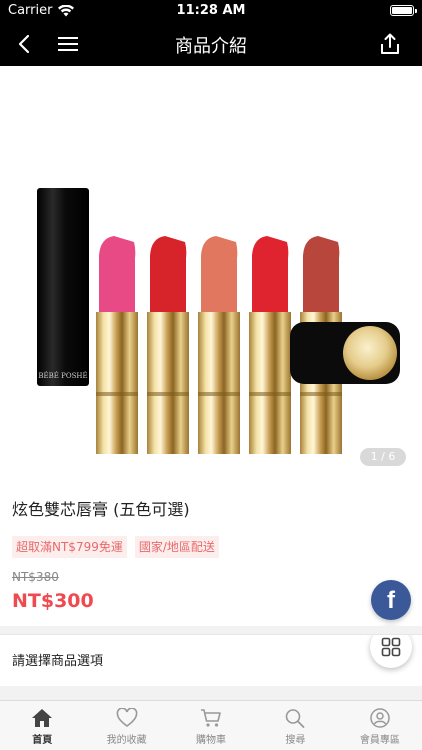 The width and height of the screenshot is (422, 750). Describe the element at coordinates (62, 375) in the screenshot. I see `brand-mark: BÉBÉ POSHÉ` at that location.